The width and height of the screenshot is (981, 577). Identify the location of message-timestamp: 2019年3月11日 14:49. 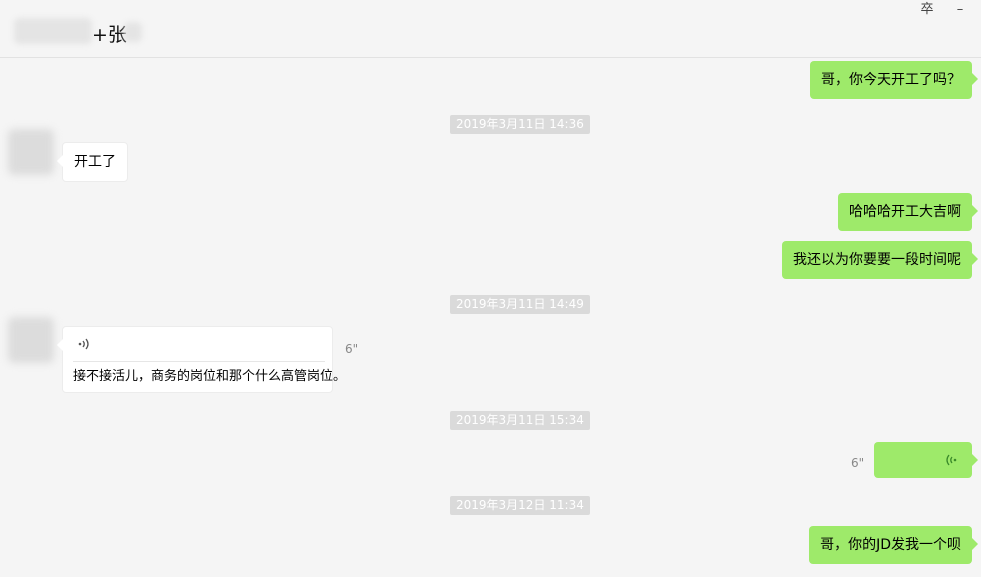
(520, 304).